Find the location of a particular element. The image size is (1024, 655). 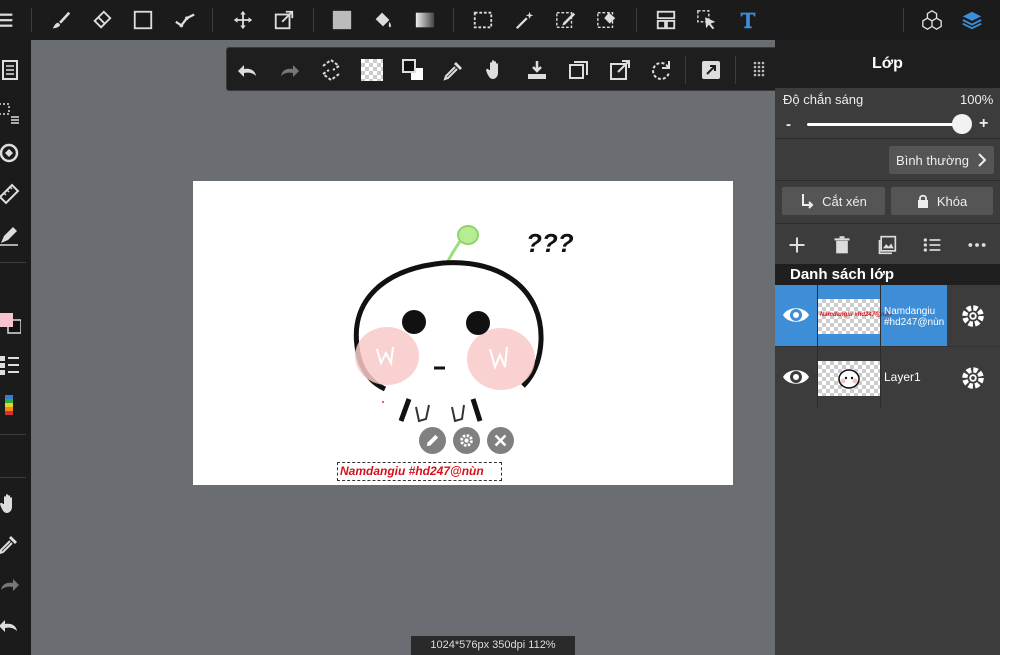

bucket-icon is located at coordinates (383, 20).